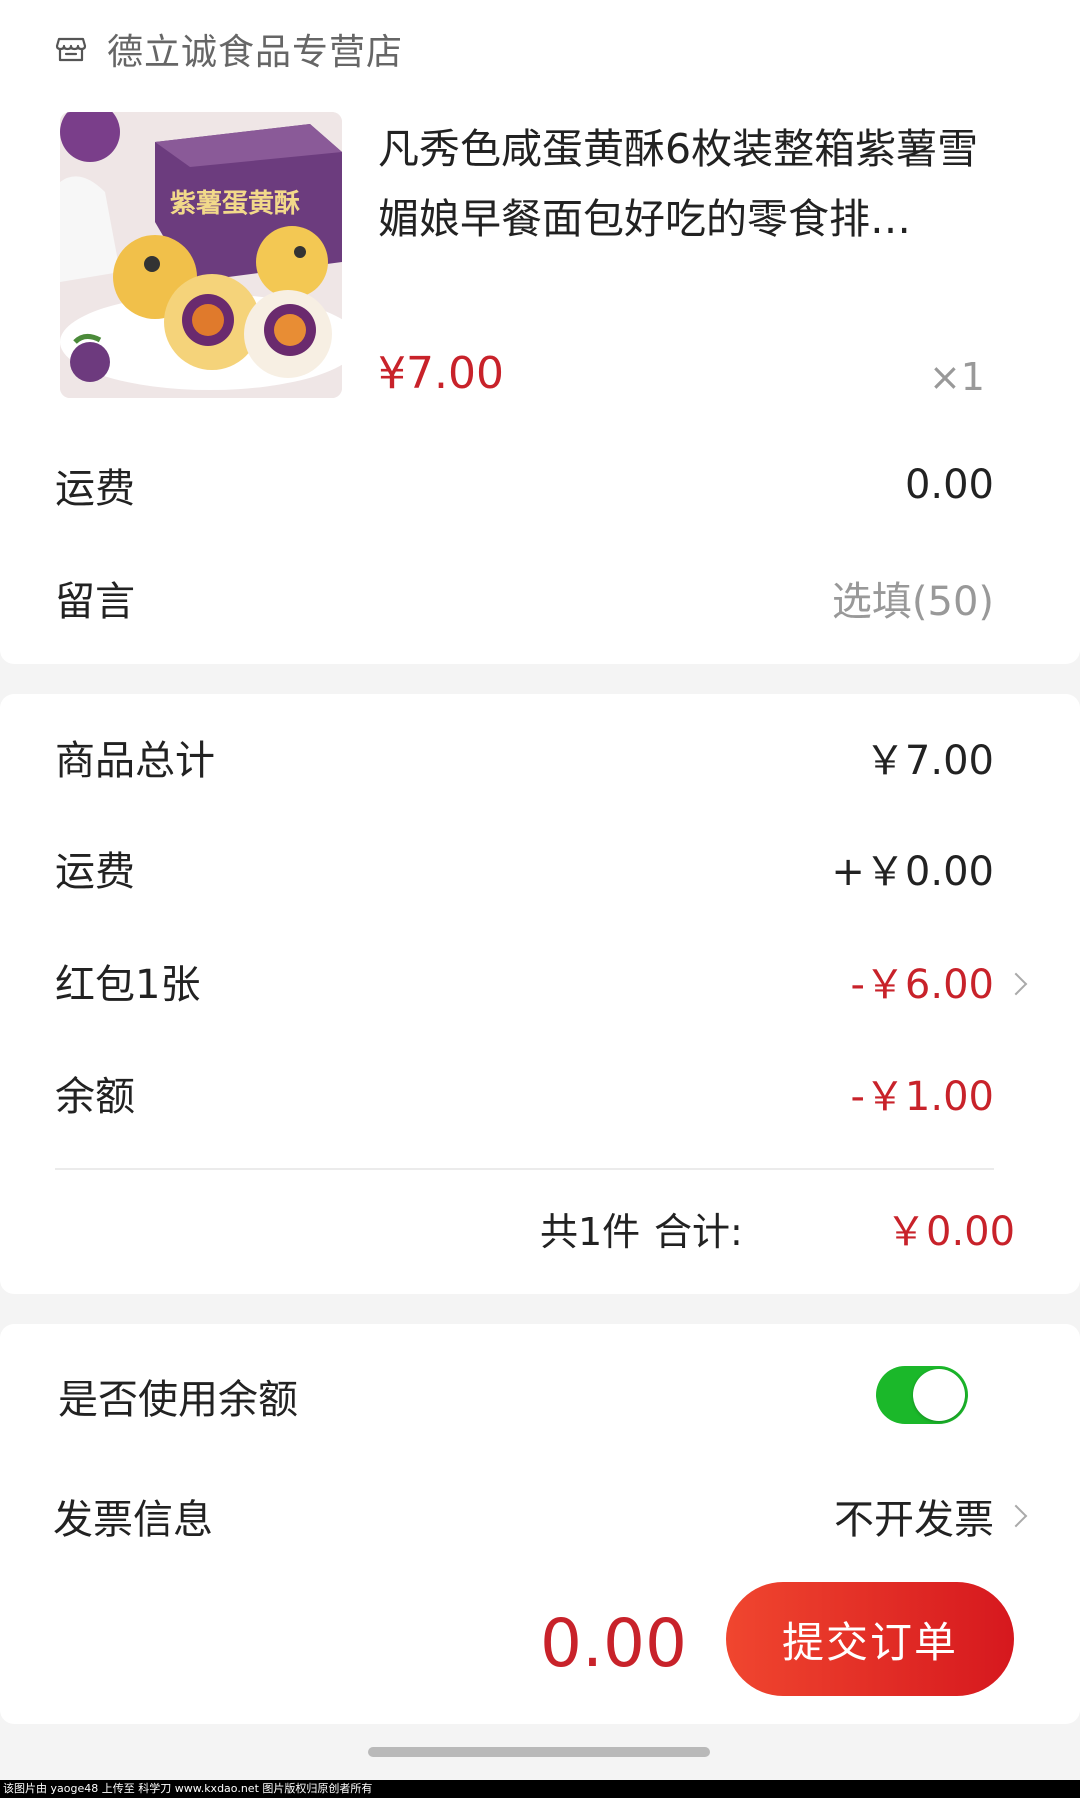 The image size is (1080, 1798). I want to click on item-count-text: 共1件, so click(590, 1231).